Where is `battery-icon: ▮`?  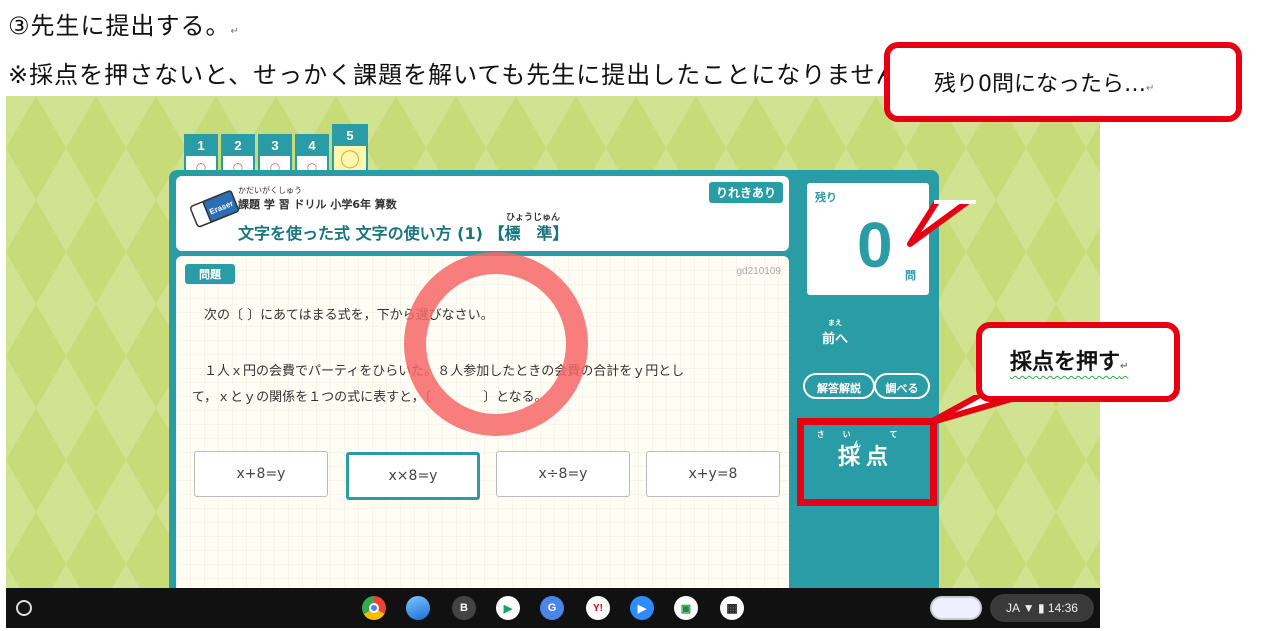
battery-icon: ▮ is located at coordinates (1041, 608).